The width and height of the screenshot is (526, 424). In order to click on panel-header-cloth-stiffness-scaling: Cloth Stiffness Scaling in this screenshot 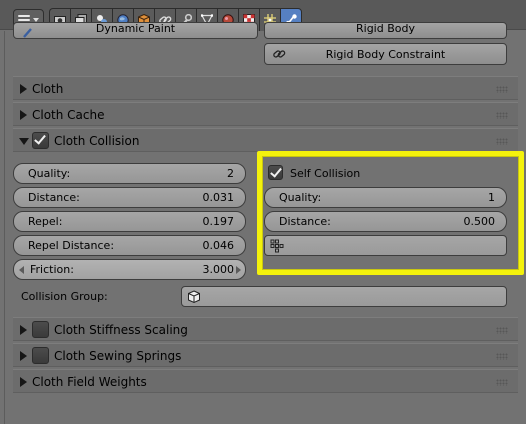, I will do `click(265, 329)`.